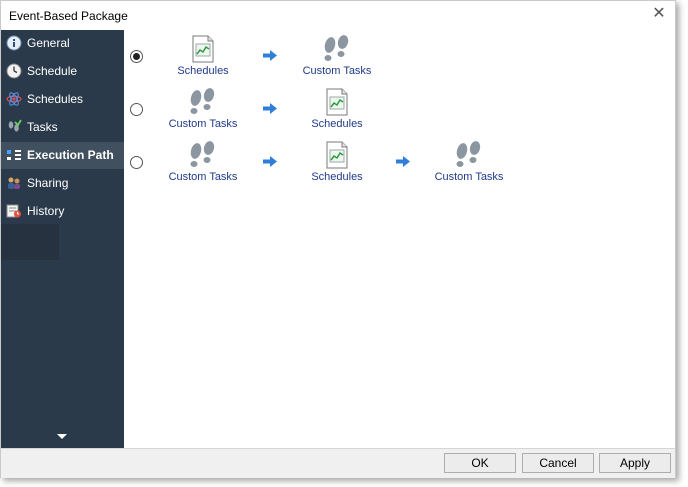 The width and height of the screenshot is (688, 487). I want to click on title-bar: Event-Based Package ✕, so click(338, 15).